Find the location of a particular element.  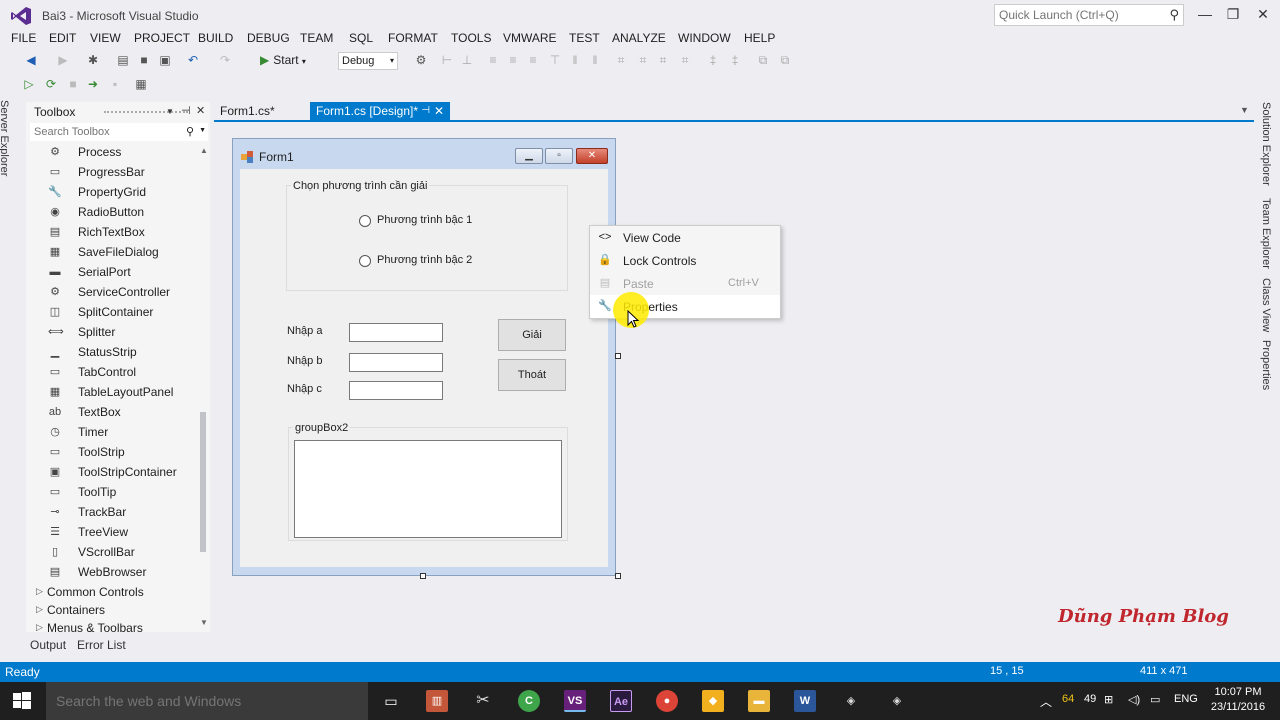

menu-item-paste: ▤ Paste Ctrl+V is located at coordinates (685, 283).